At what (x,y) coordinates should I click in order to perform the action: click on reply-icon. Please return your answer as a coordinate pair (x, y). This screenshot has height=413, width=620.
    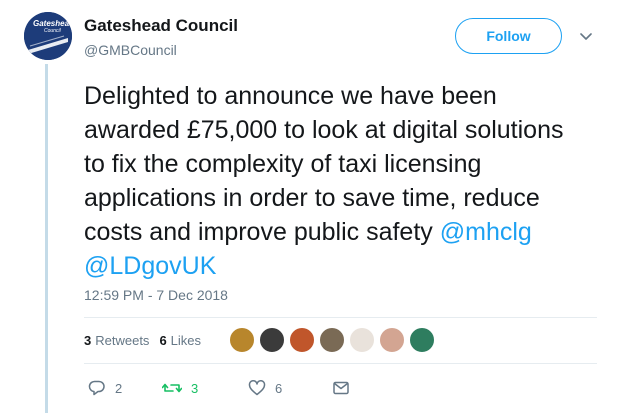
    Looking at the image, I should click on (96, 388).